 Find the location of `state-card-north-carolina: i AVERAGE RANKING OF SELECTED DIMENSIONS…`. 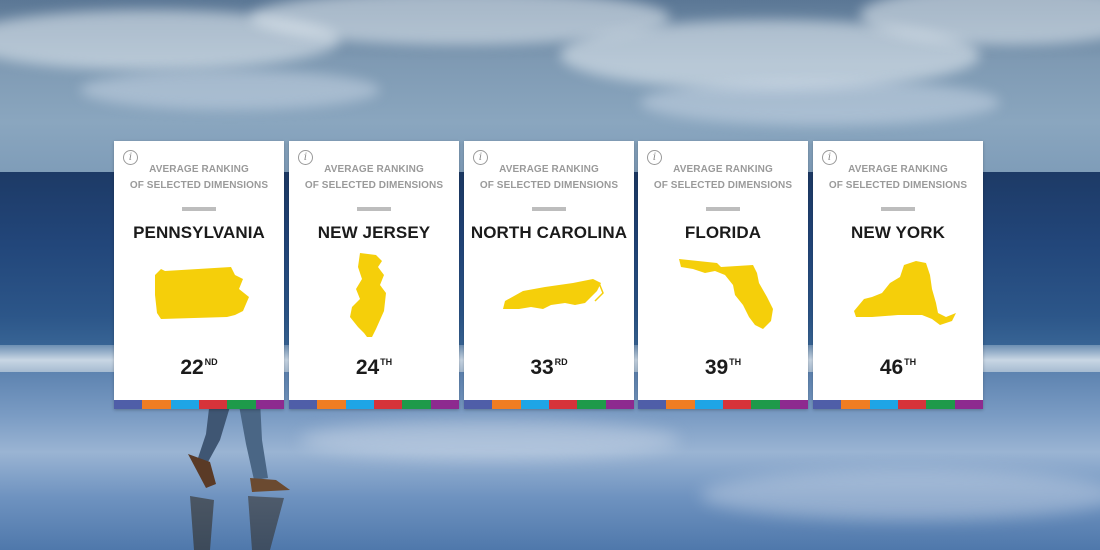

state-card-north-carolina: i AVERAGE RANKING OF SELECTED DIMENSIONS… is located at coordinates (549, 275).